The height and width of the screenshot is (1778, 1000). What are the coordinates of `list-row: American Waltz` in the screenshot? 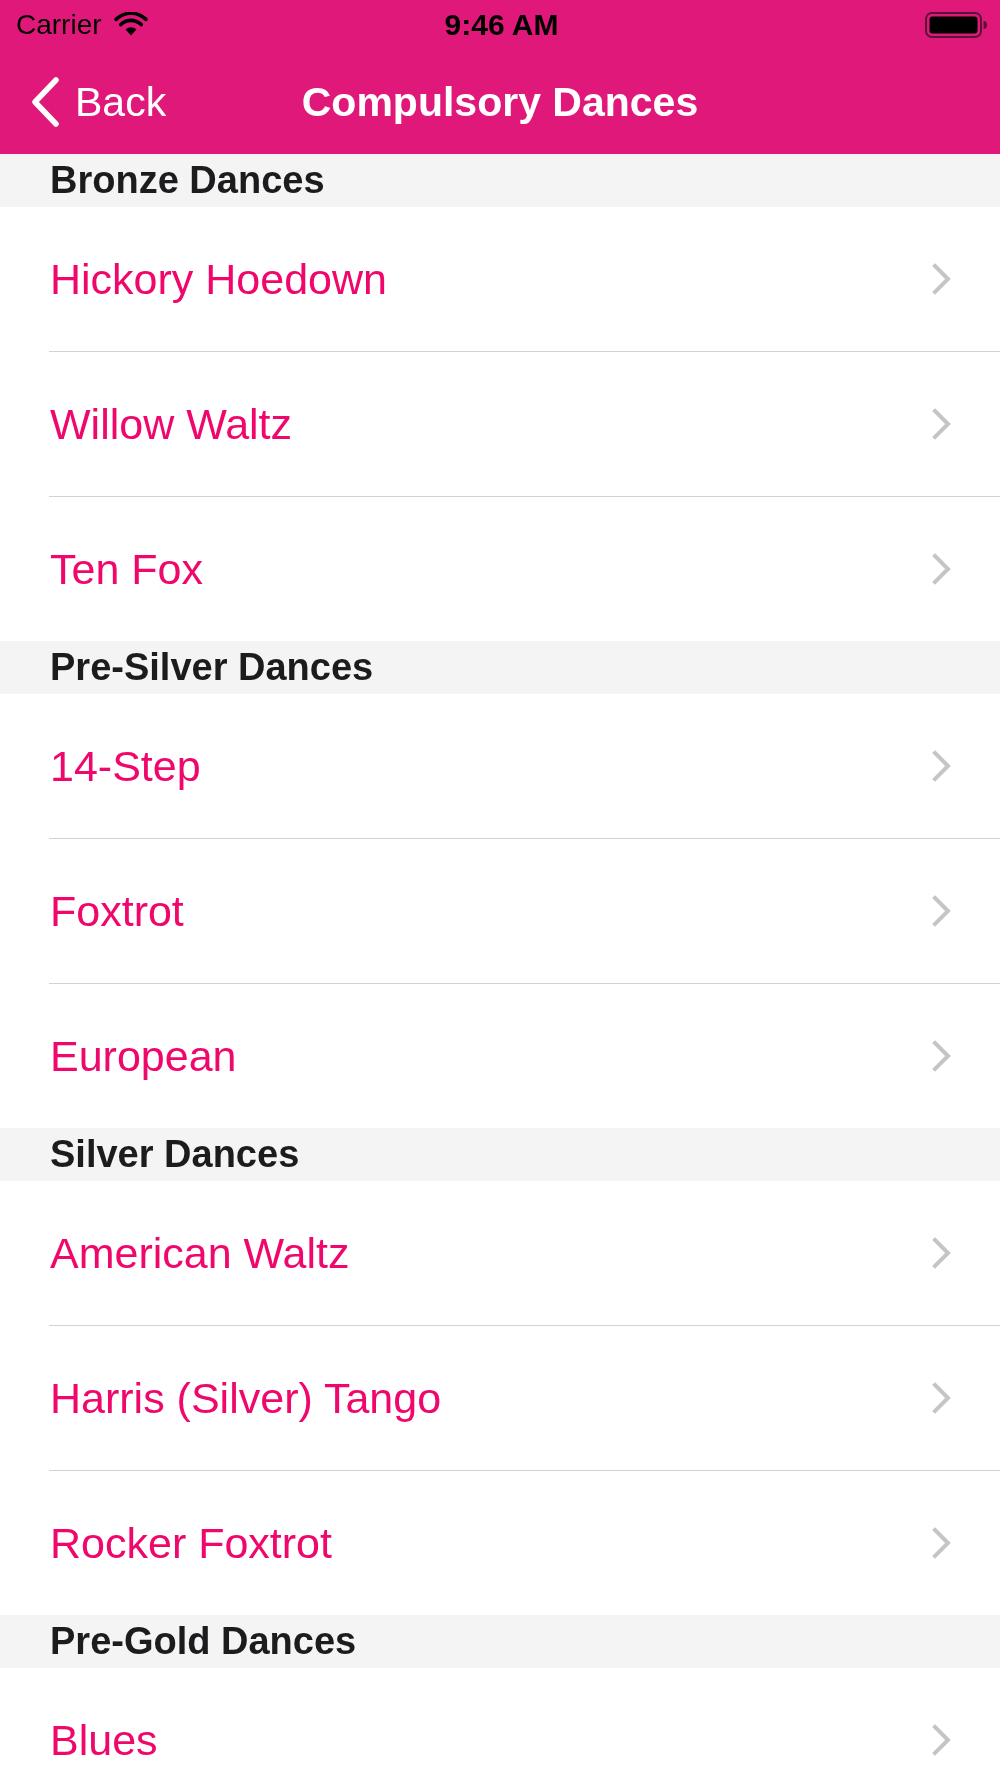 It's located at (500, 1253).